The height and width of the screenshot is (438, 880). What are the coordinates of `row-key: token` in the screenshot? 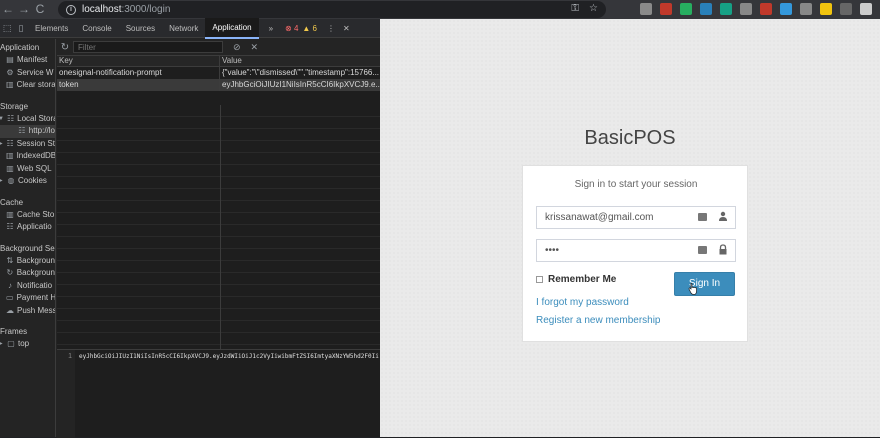 It's located at (138, 85).